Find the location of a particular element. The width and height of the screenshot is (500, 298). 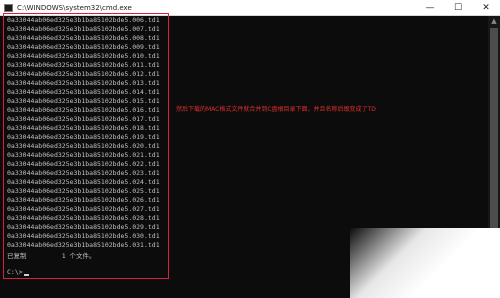

window-controls: — ☐ ✕ is located at coordinates (458, 7).